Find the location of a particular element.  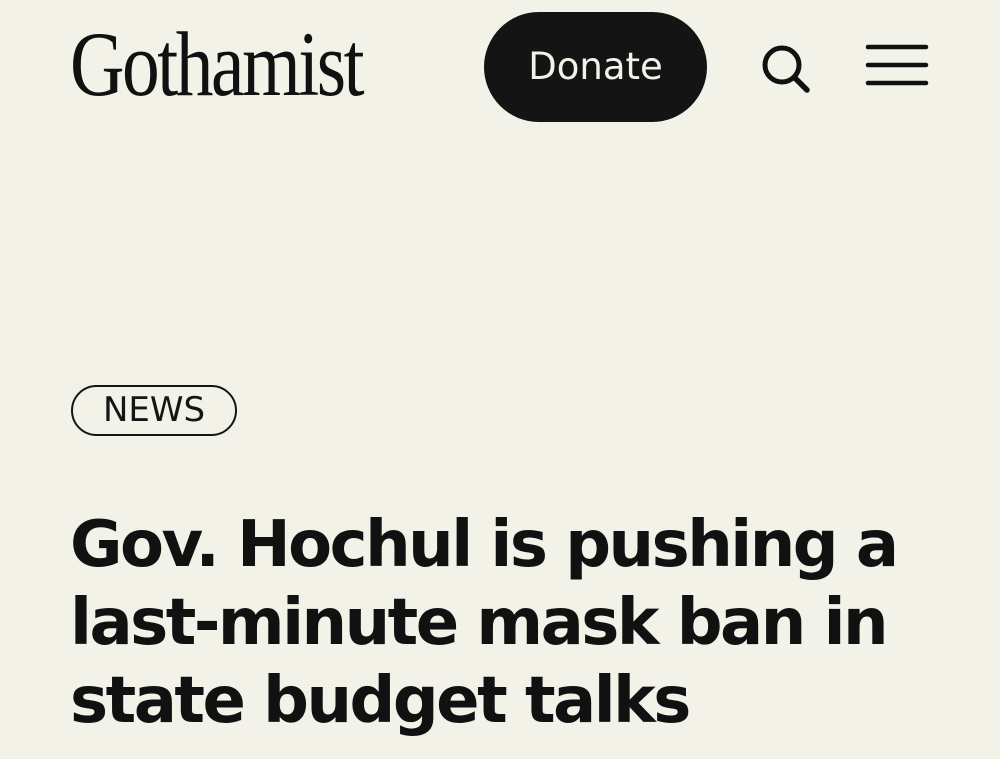

site-logo: Gothamist is located at coordinates (217, 64).